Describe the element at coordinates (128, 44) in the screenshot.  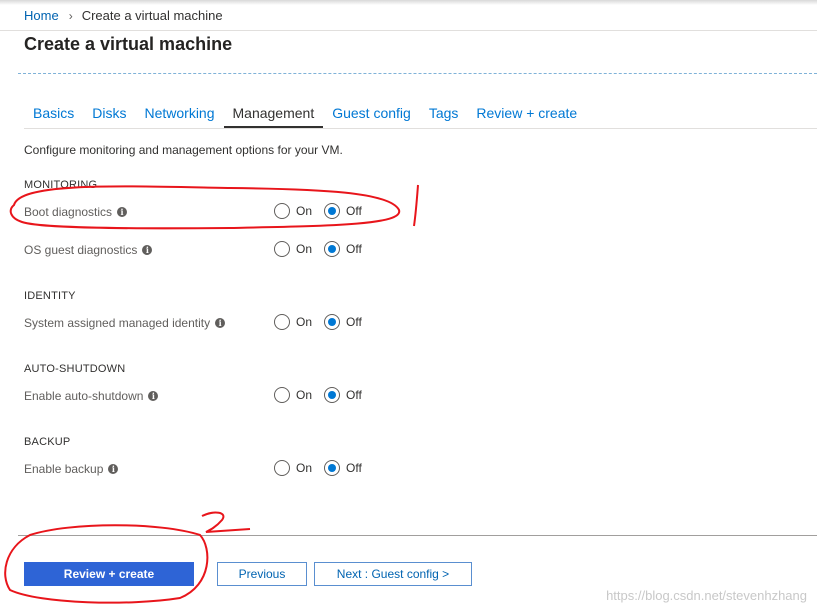
I see `page-title: Create a virtual machine` at that location.